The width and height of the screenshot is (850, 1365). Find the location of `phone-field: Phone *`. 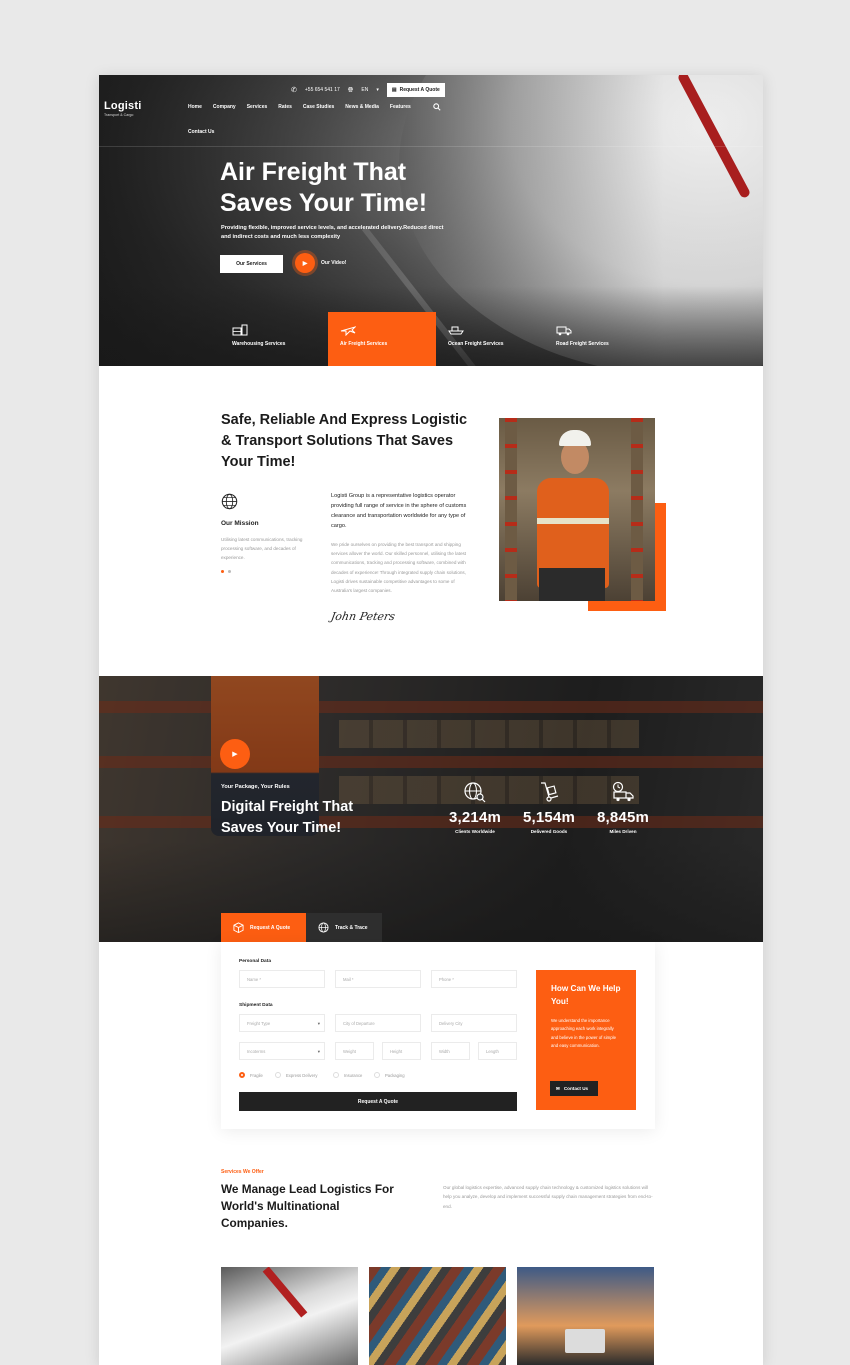

phone-field: Phone * is located at coordinates (474, 979).